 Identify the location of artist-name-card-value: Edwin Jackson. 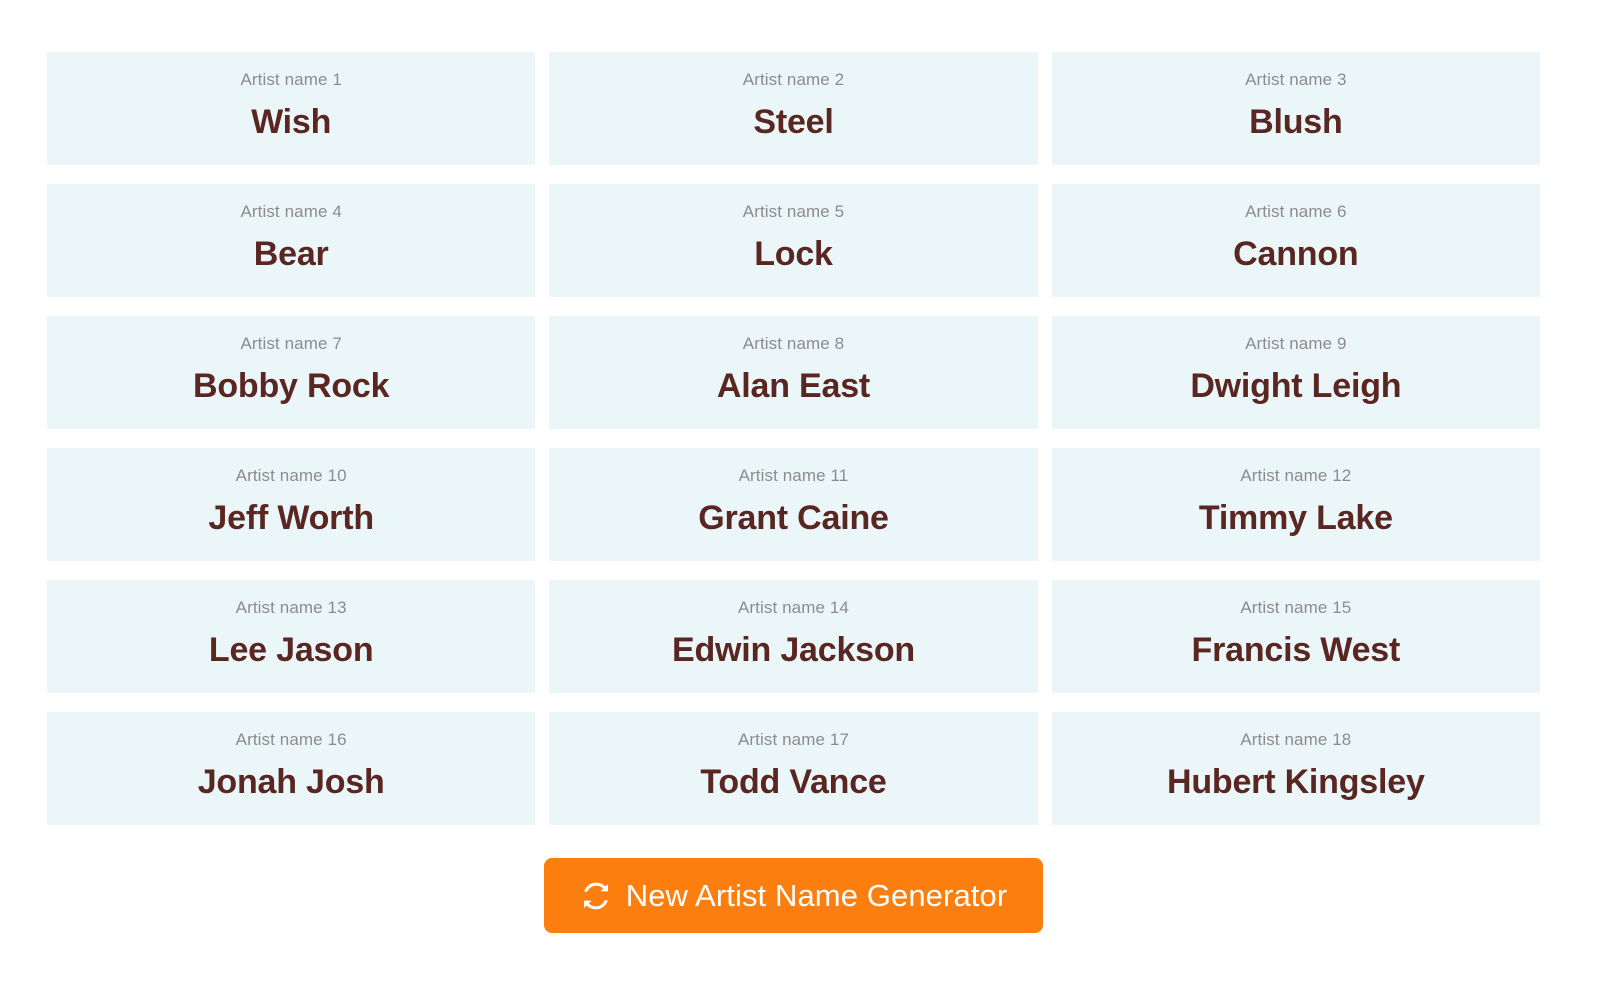
(793, 650).